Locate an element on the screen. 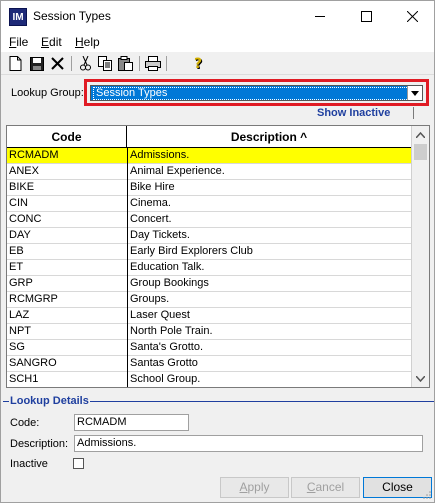  lookup-group-label: Lookup Group: is located at coordinates (47, 93).